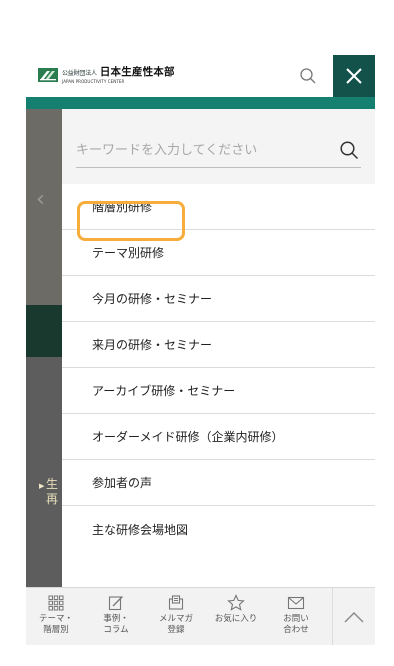 The image size is (394, 666). Describe the element at coordinates (128, 253) in the screenshot. I see `menu-item-label: テーマ別研修` at that location.